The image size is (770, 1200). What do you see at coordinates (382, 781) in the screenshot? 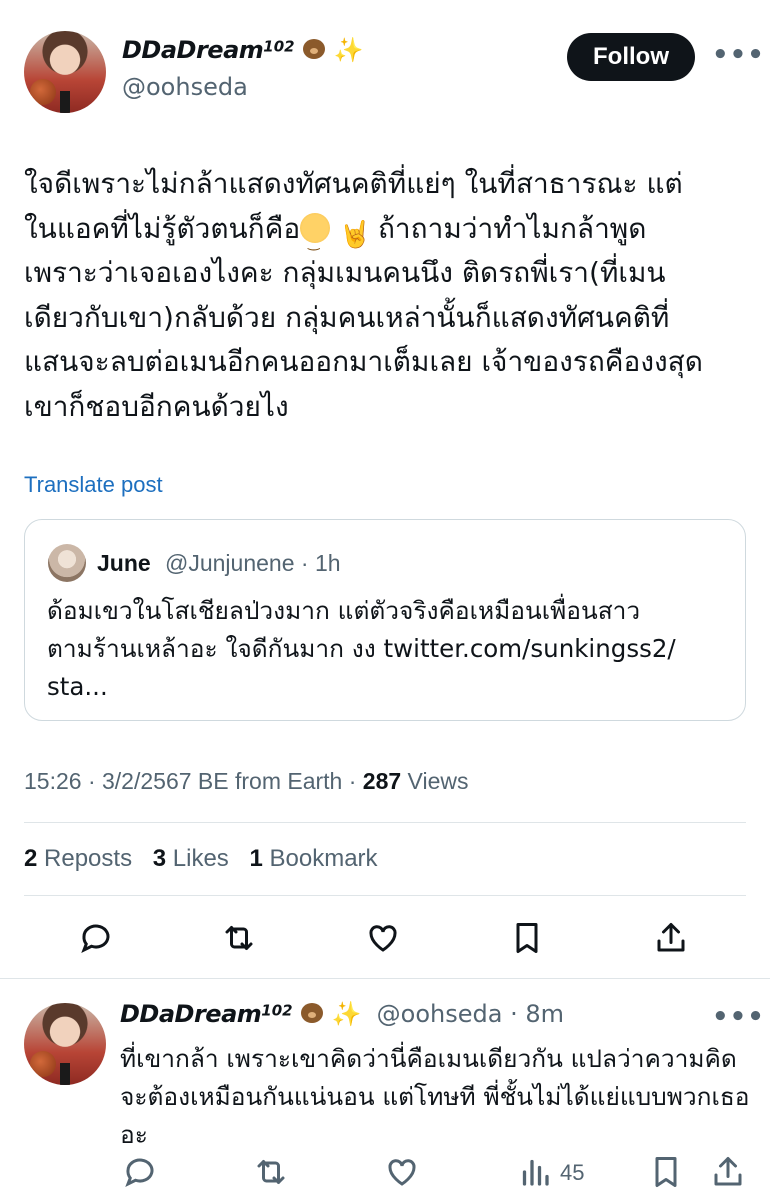
I see `views-count: 287` at bounding box center [382, 781].